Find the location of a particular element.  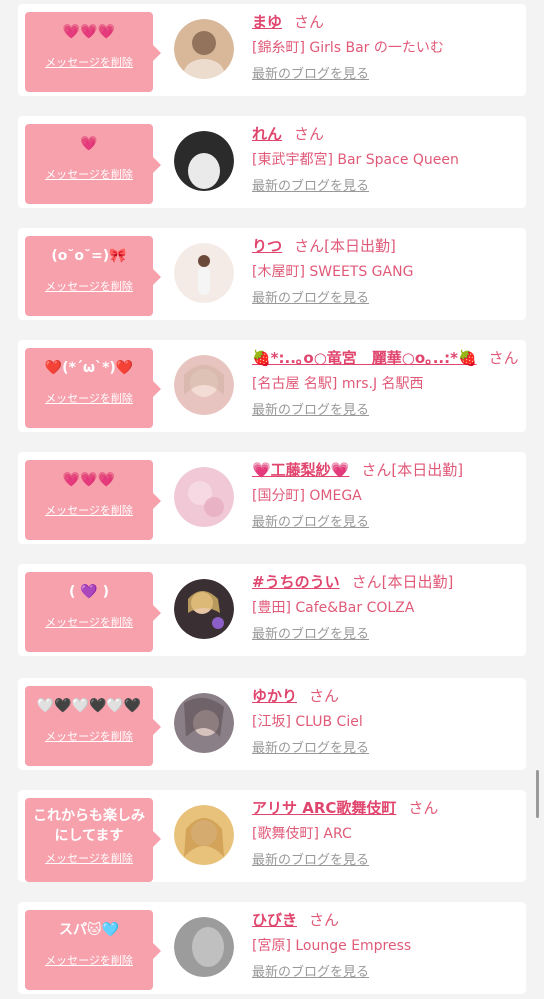

message-bubble: スパ🐱🩵 メッセージを削除 is located at coordinates (93, 950).